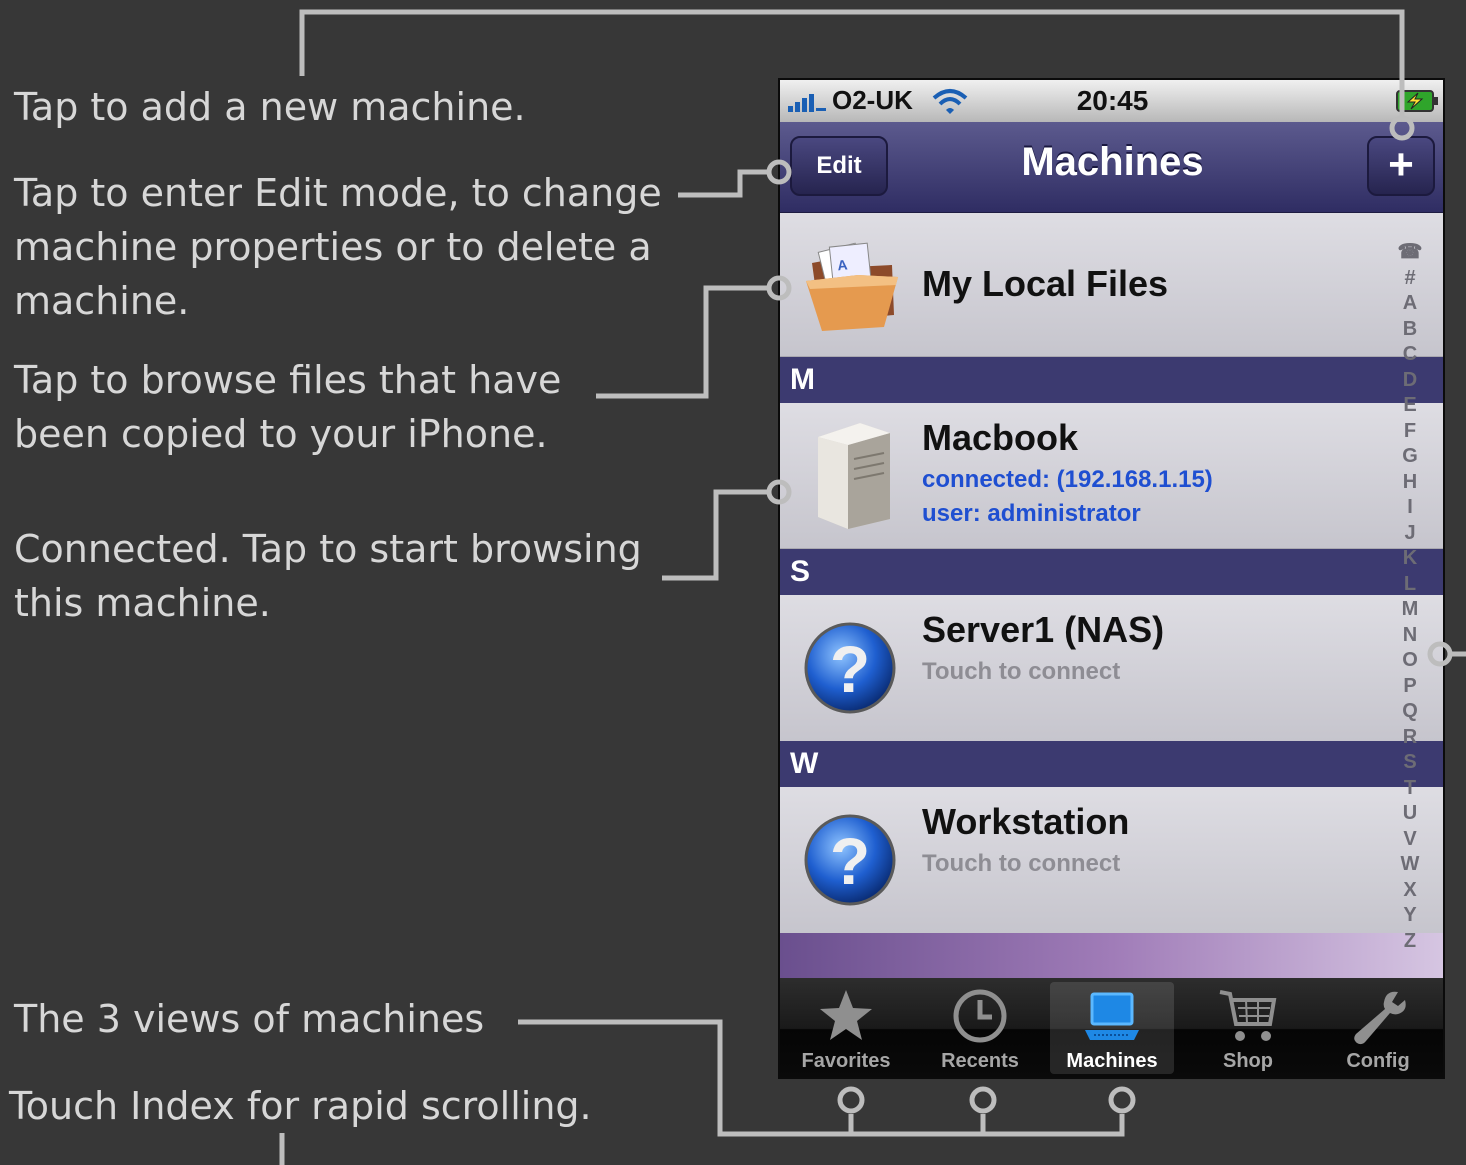 The image size is (1466, 1165). Describe the element at coordinates (715, 535) in the screenshot. I see `callout-connected` at that location.